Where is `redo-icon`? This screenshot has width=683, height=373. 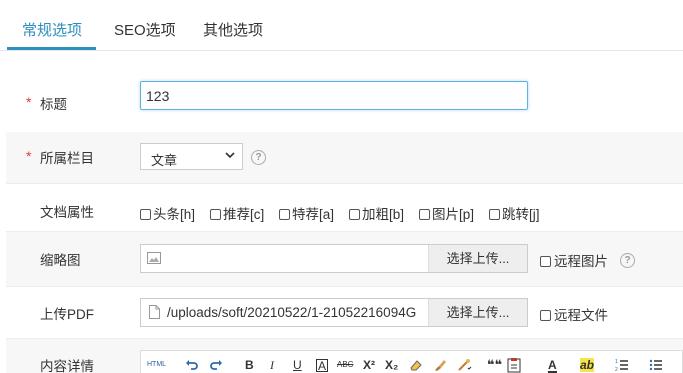 redo-icon is located at coordinates (216, 365).